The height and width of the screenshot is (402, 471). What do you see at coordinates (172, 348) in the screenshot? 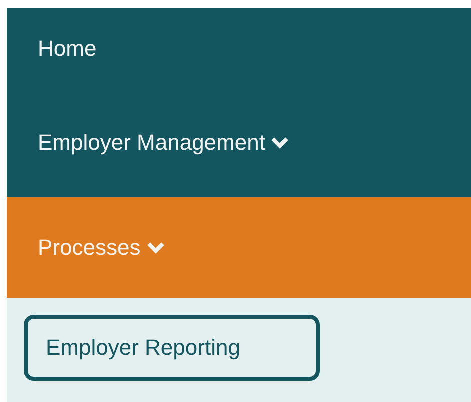
I see `submenu-item: Employer Reporting` at bounding box center [172, 348].